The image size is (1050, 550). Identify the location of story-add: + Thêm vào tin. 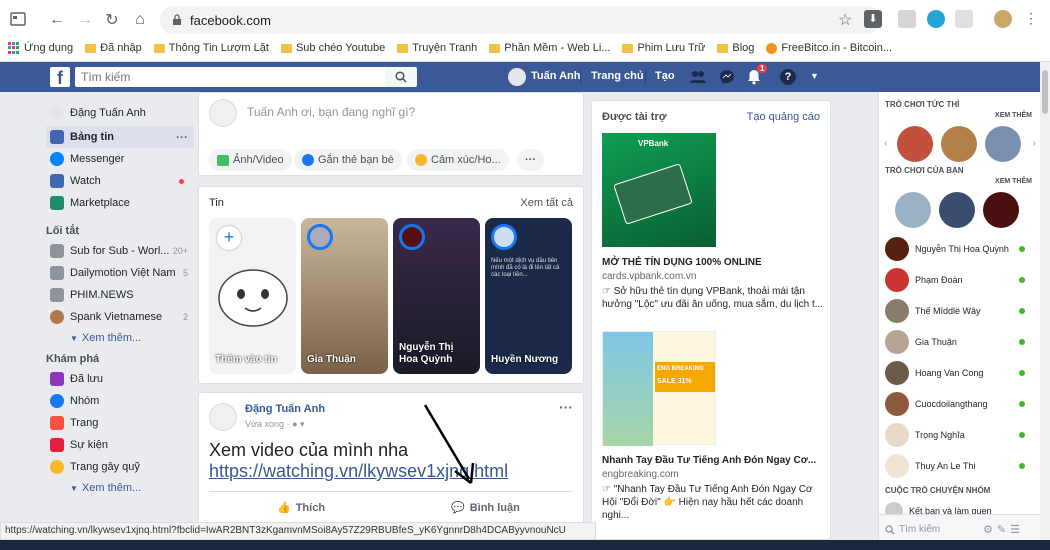
(252, 296).